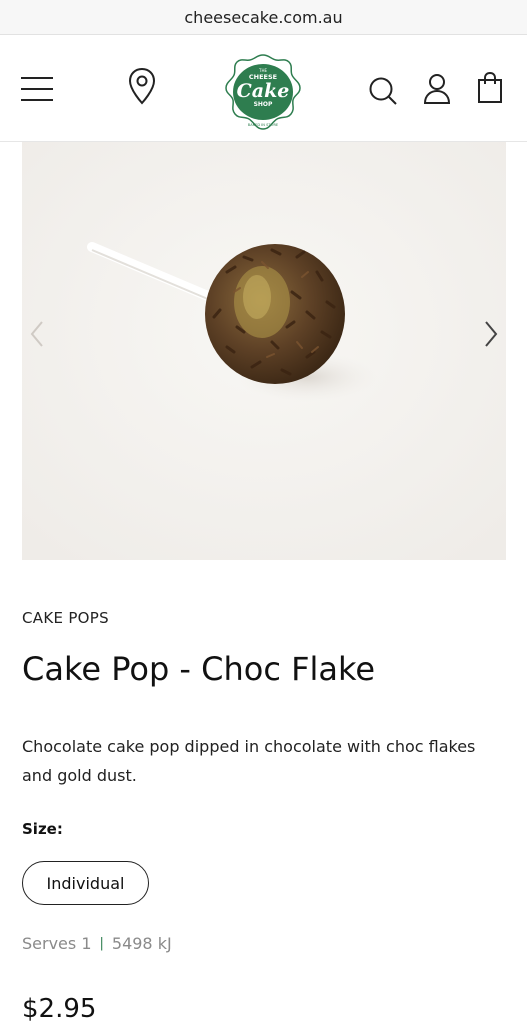 This screenshot has height=1024, width=527. What do you see at coordinates (57, 943) in the screenshot?
I see `serves-text: Serves 1` at bounding box center [57, 943].